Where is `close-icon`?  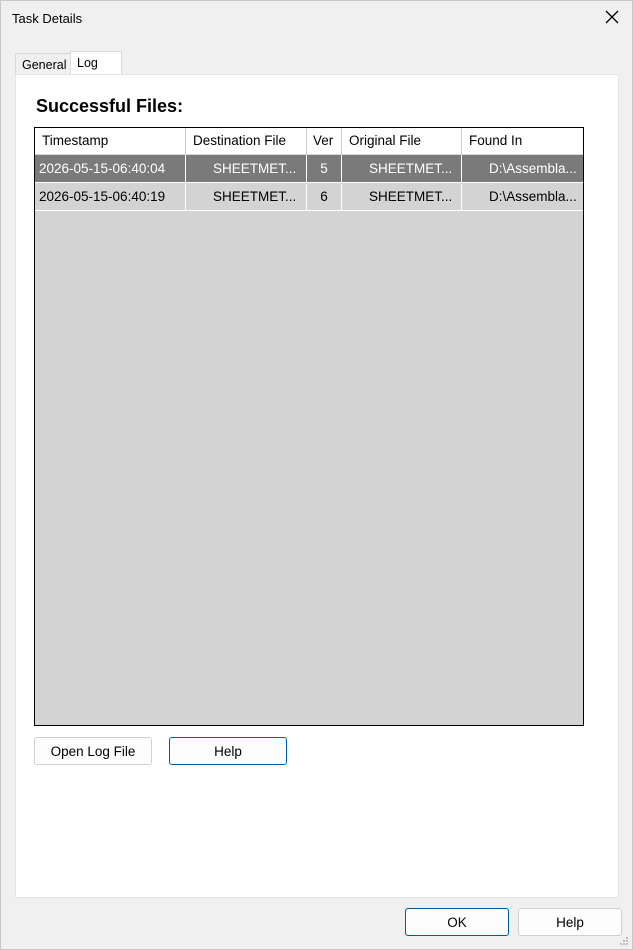 close-icon is located at coordinates (612, 17).